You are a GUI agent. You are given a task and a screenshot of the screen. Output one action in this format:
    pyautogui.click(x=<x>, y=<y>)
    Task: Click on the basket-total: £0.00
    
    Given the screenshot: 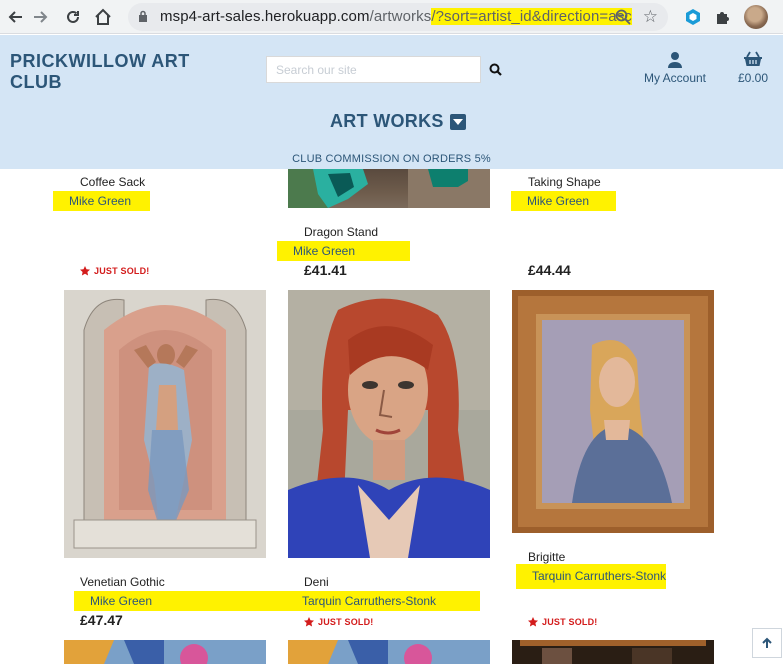 What is the action you would take?
    pyautogui.click(x=753, y=78)
    